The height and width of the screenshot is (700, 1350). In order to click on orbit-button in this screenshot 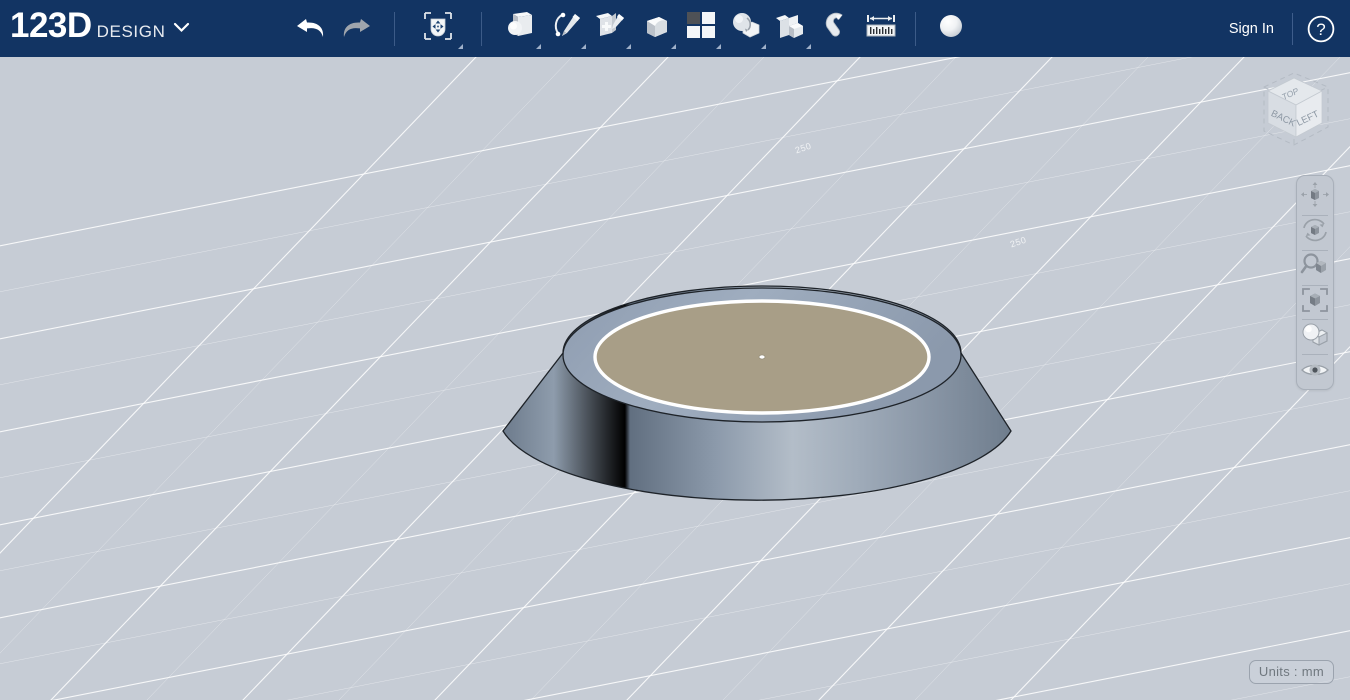, I will do `click(1315, 233)`.